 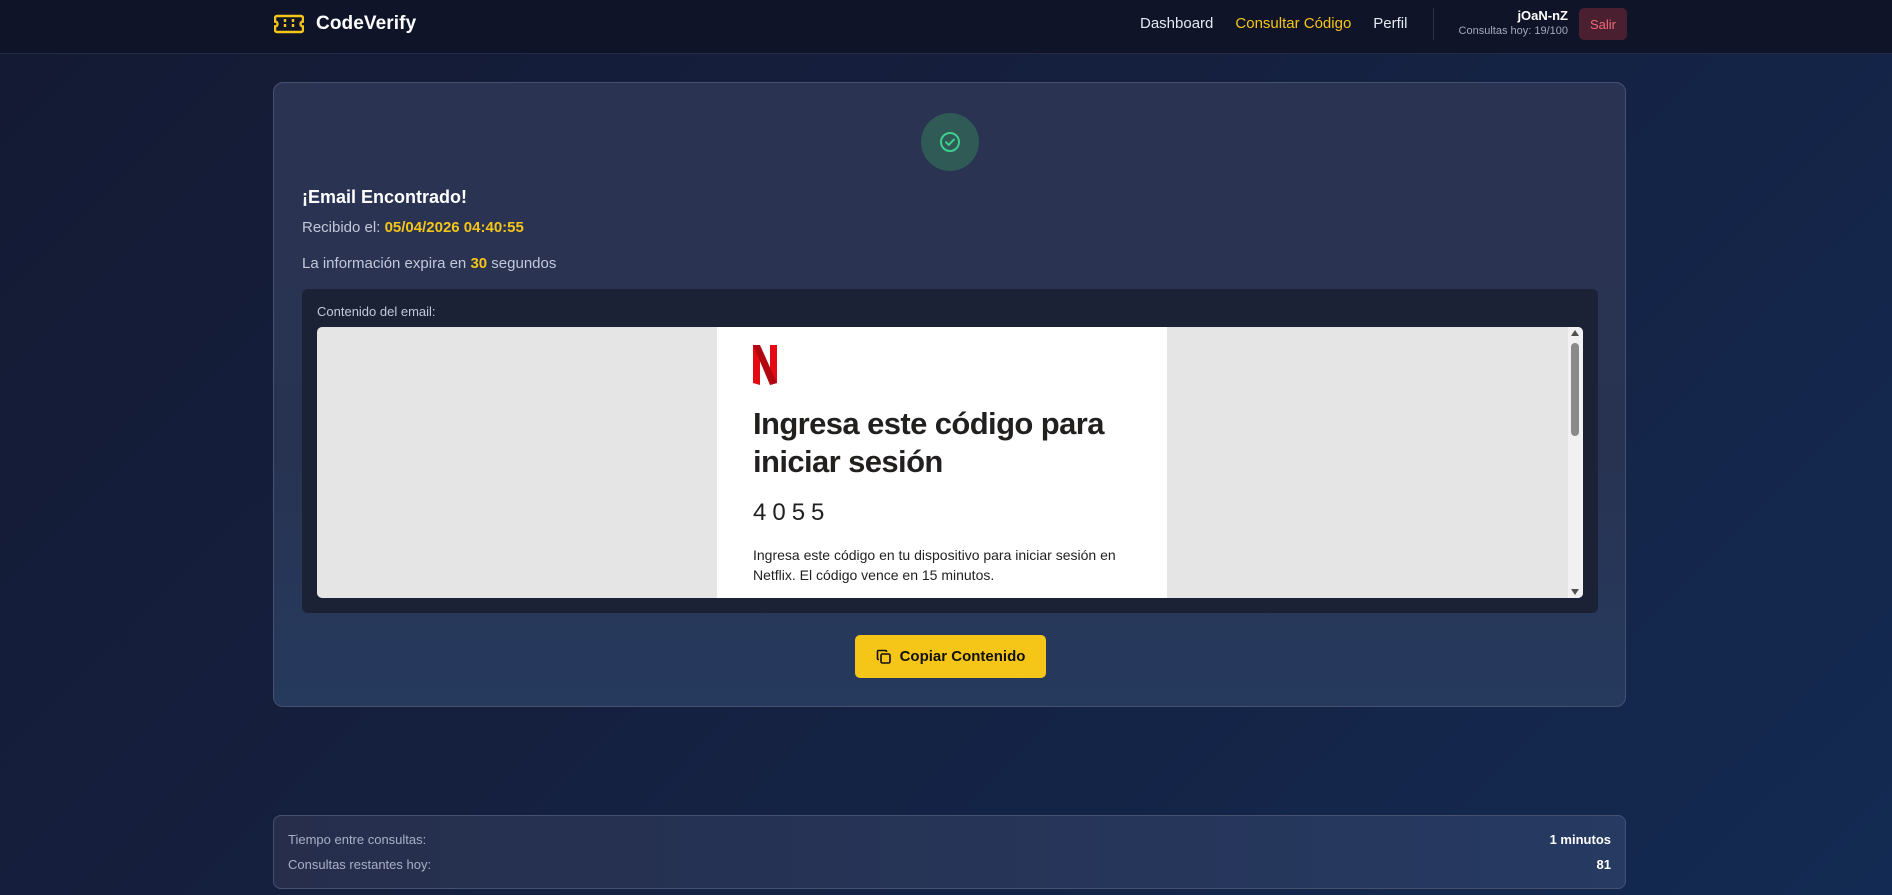 What do you see at coordinates (524, 263) in the screenshot?
I see `expiry-suffix: segundos` at bounding box center [524, 263].